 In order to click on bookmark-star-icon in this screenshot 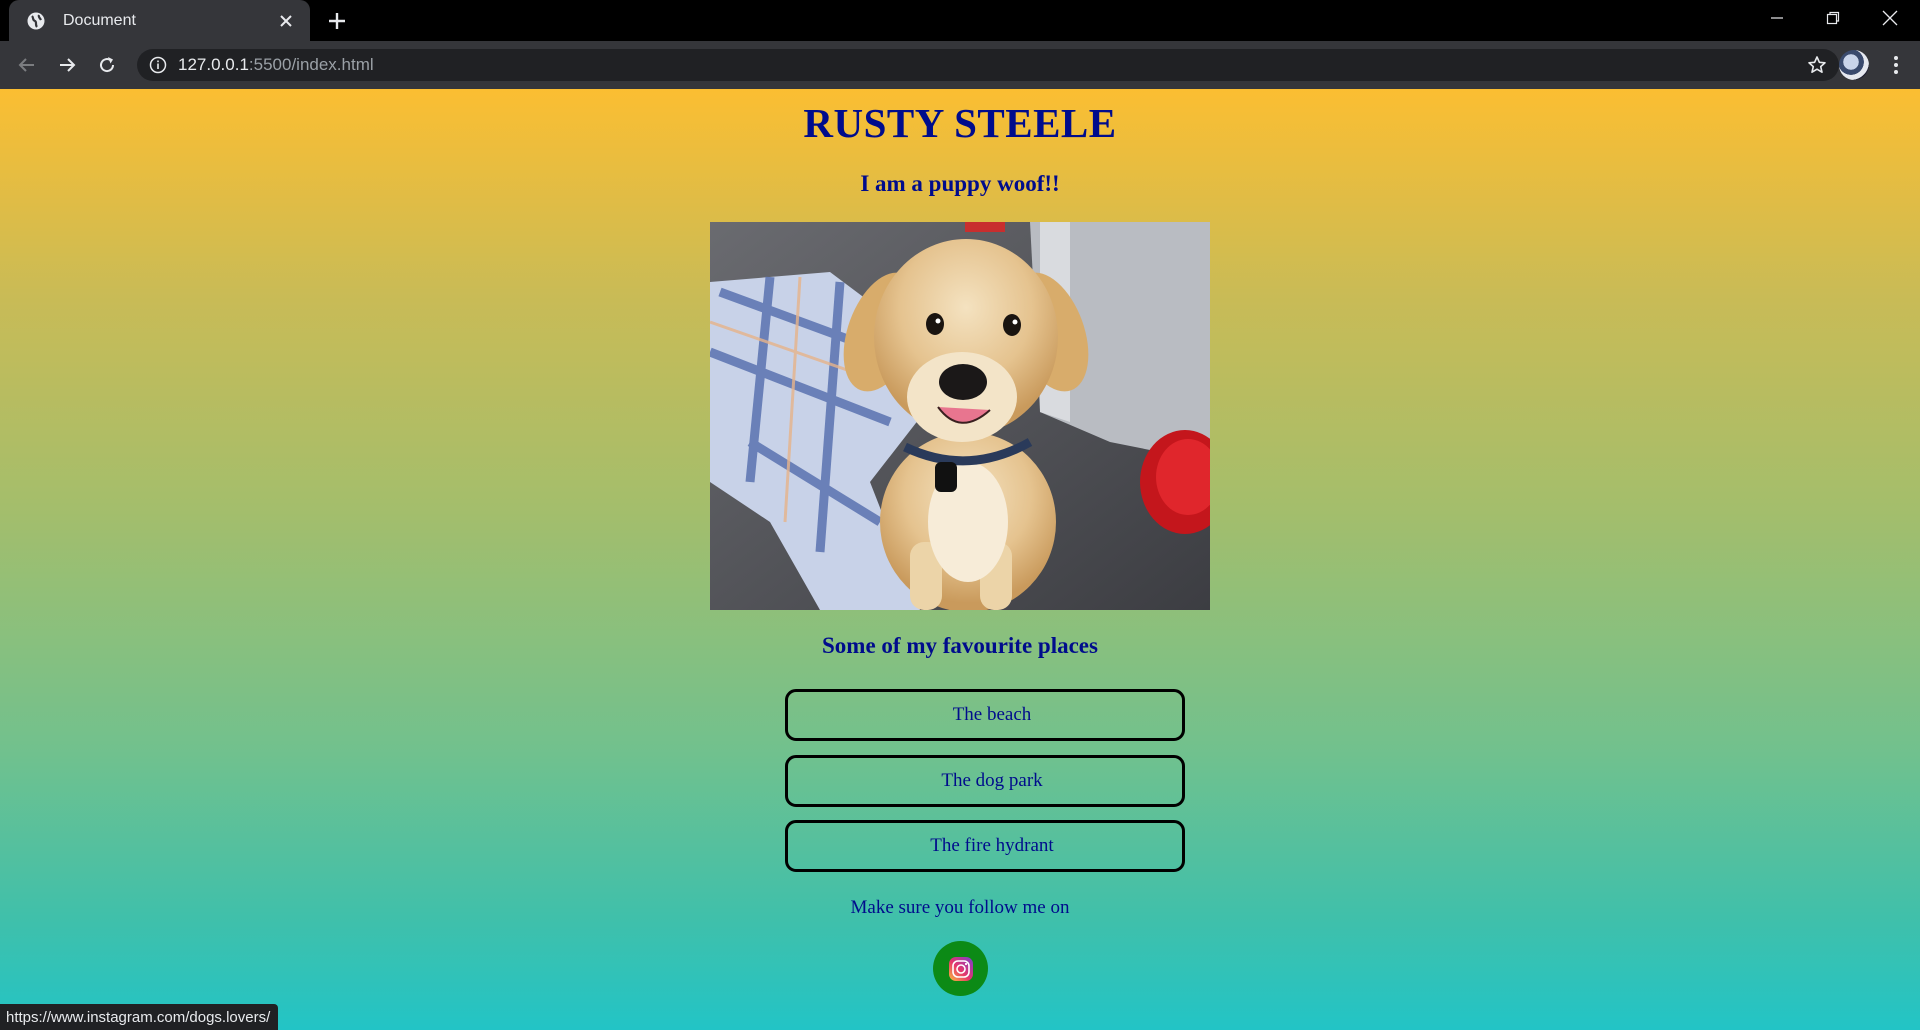, I will do `click(1817, 65)`.